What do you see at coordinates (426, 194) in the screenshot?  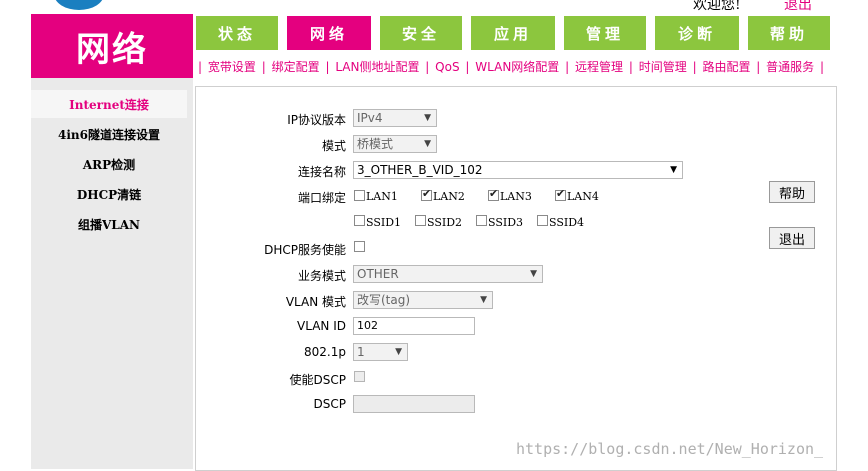 I see `lan2-checkbox` at bounding box center [426, 194].